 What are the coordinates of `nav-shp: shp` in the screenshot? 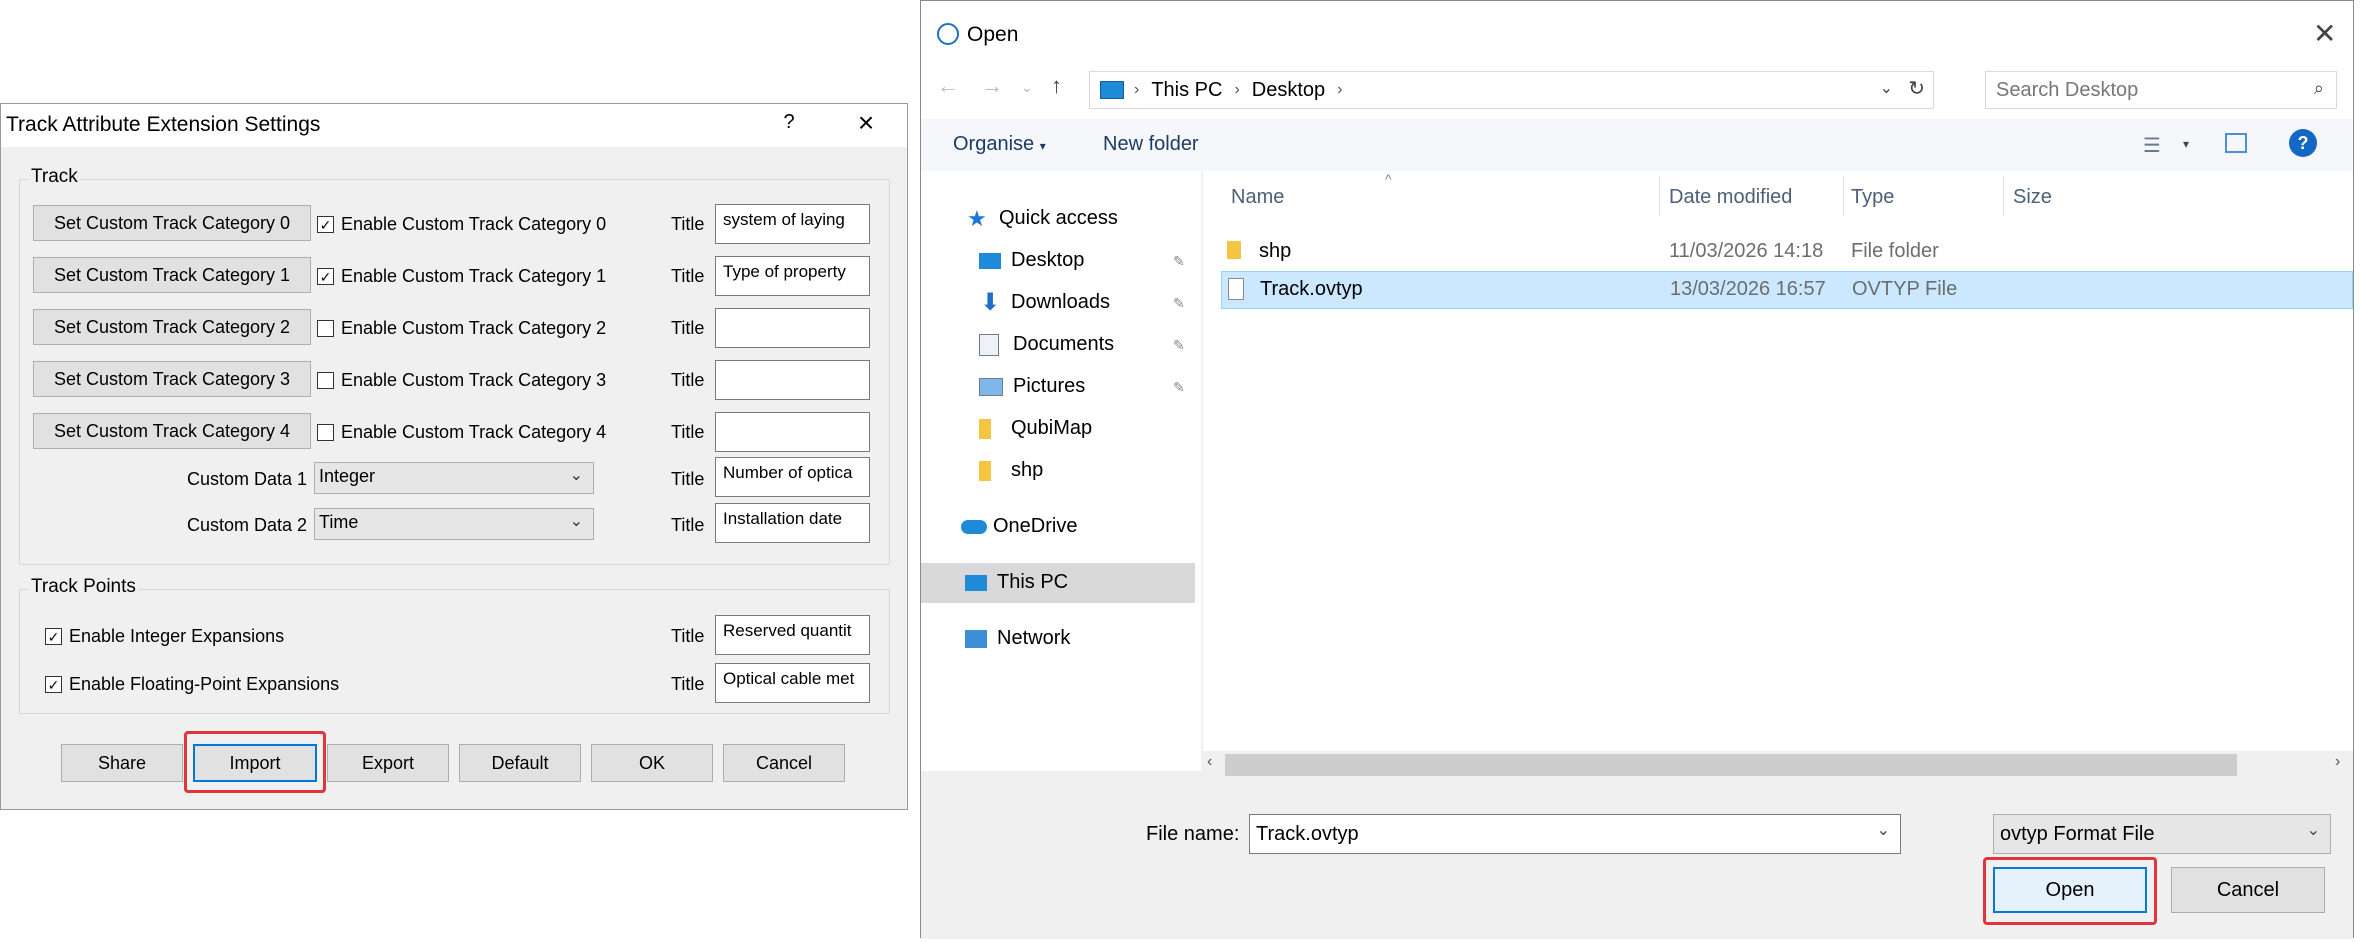 It's located at (1011, 470).